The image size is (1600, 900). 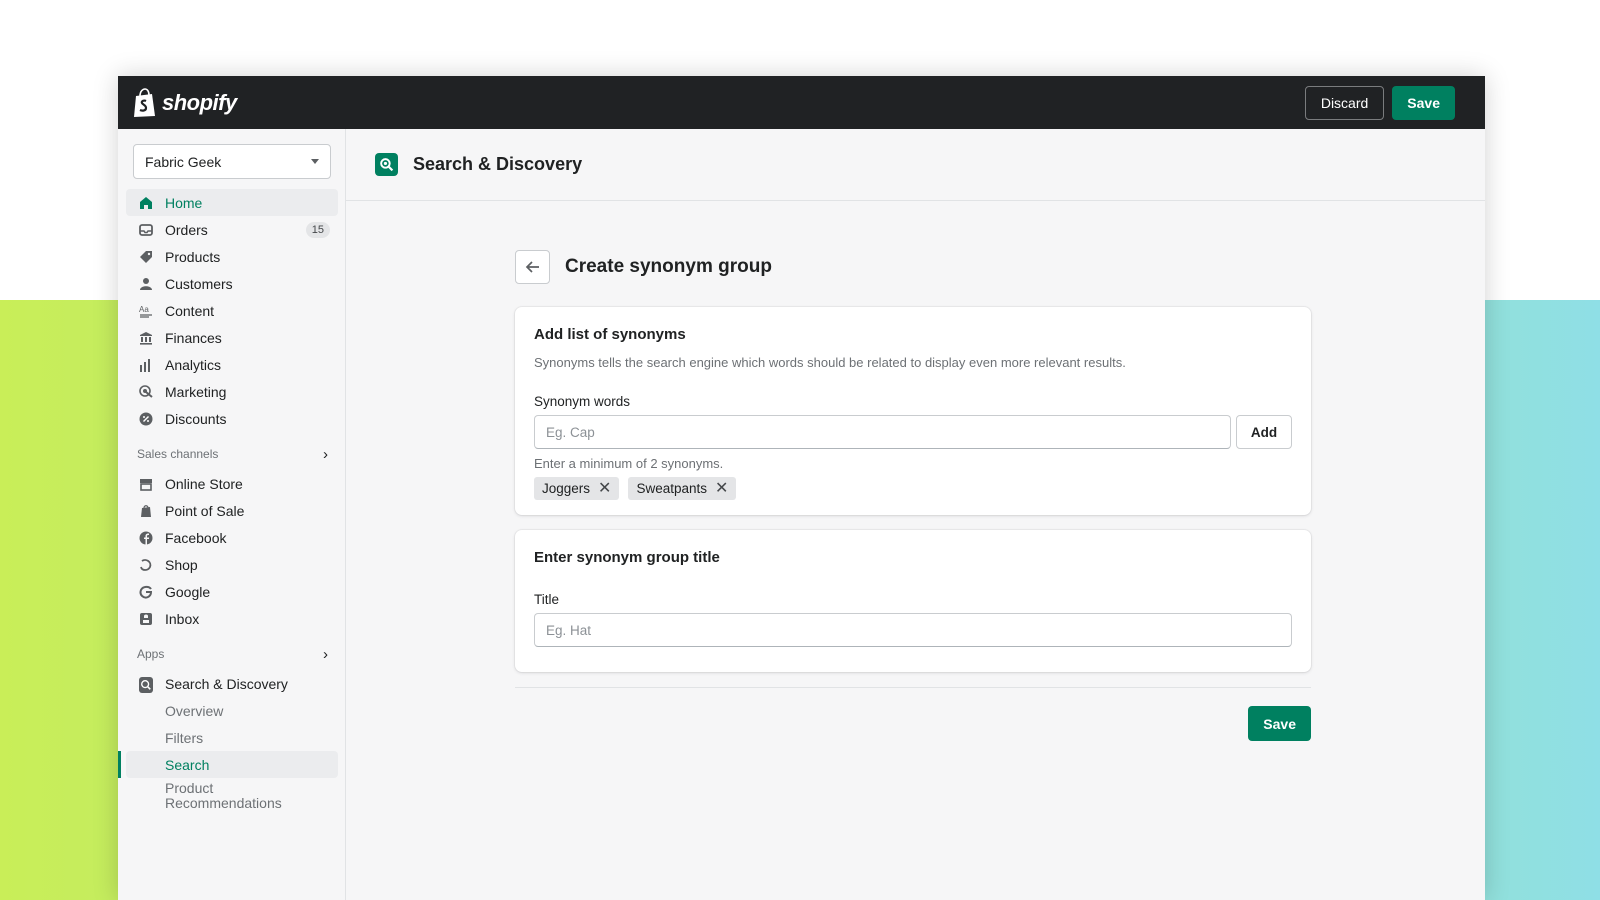 I want to click on bar-chart-icon, so click(x=146, y=365).